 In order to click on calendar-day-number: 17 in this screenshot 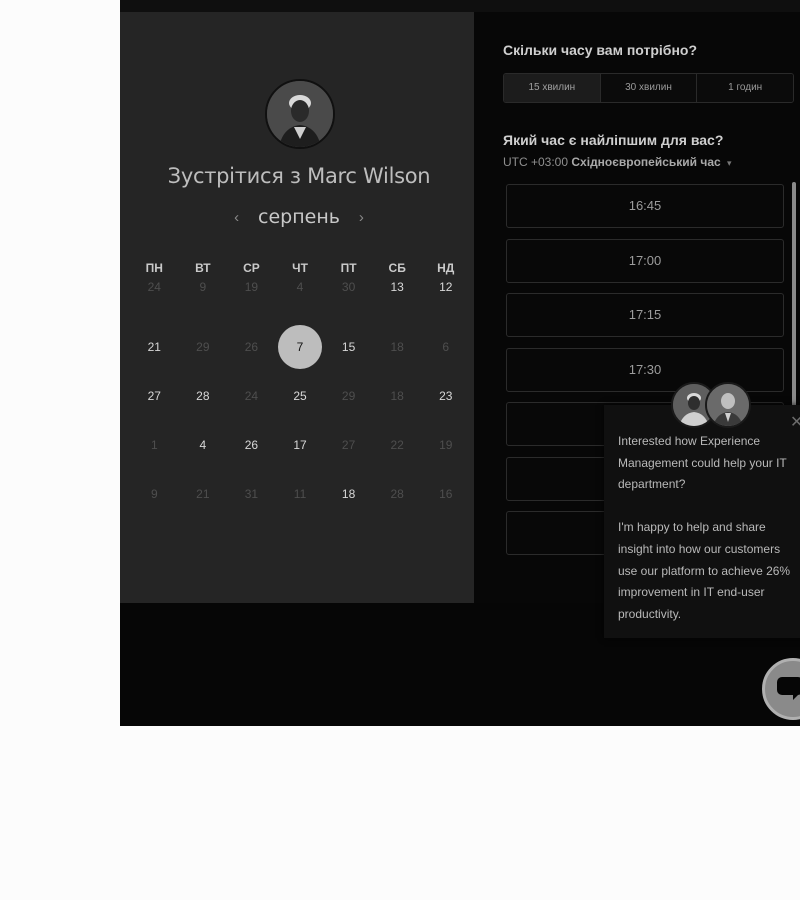, I will do `click(300, 445)`.